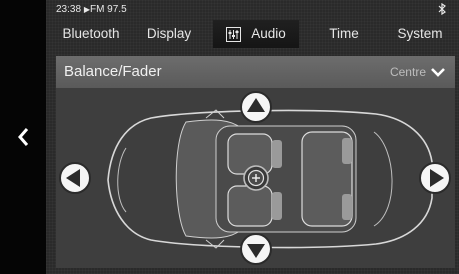 The width and height of the screenshot is (459, 274). I want to click on balance-center-handle, so click(256, 178).